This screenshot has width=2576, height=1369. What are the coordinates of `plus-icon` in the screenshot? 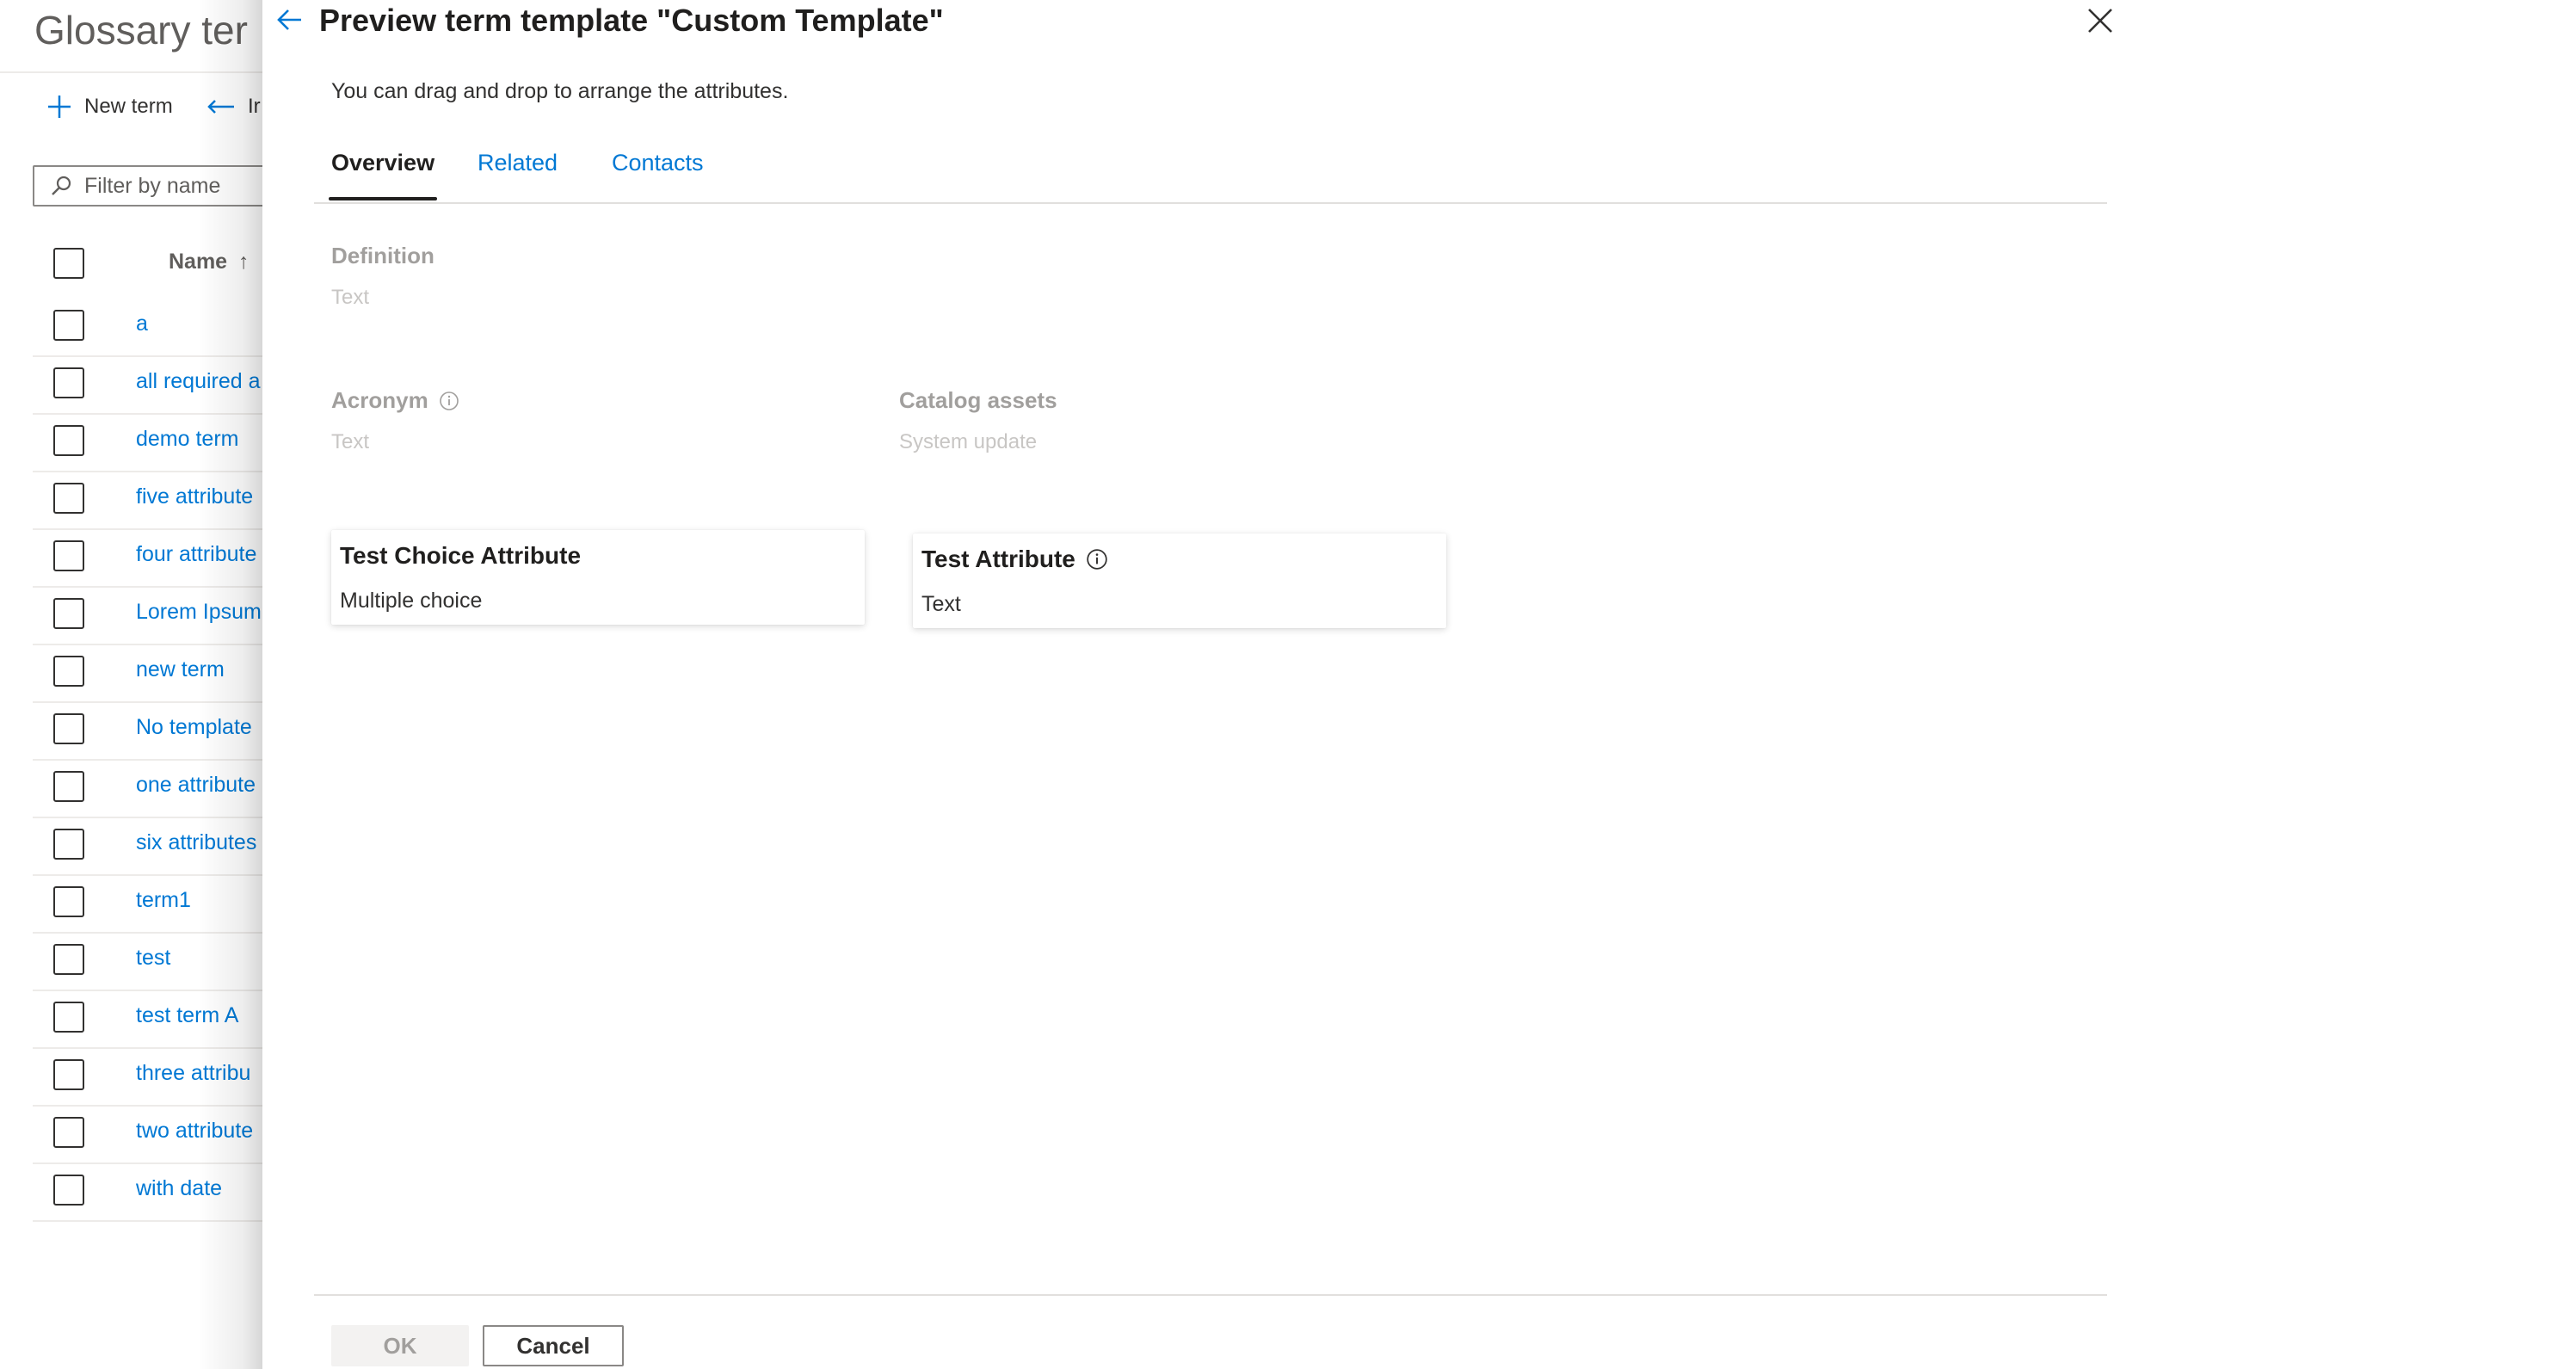 It's located at (59, 107).